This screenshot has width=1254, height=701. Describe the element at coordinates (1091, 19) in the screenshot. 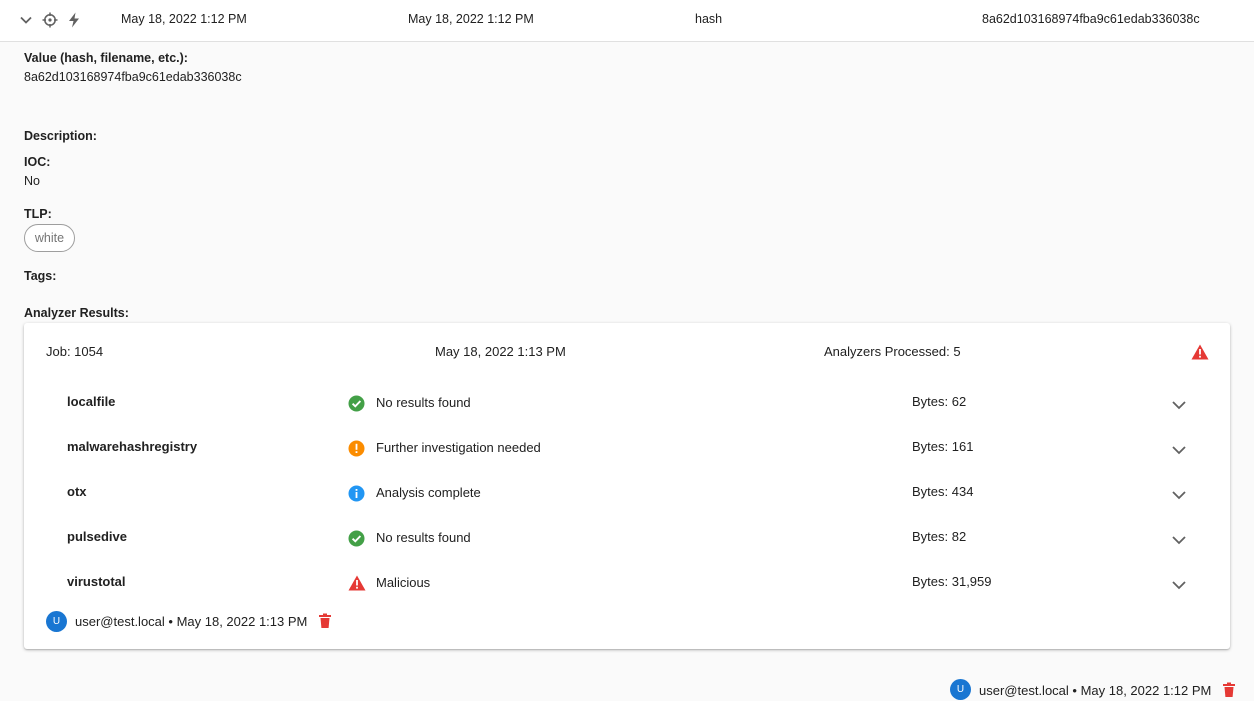

I see `observable-value: 8a62d103168974fba9c61edab336038c` at that location.